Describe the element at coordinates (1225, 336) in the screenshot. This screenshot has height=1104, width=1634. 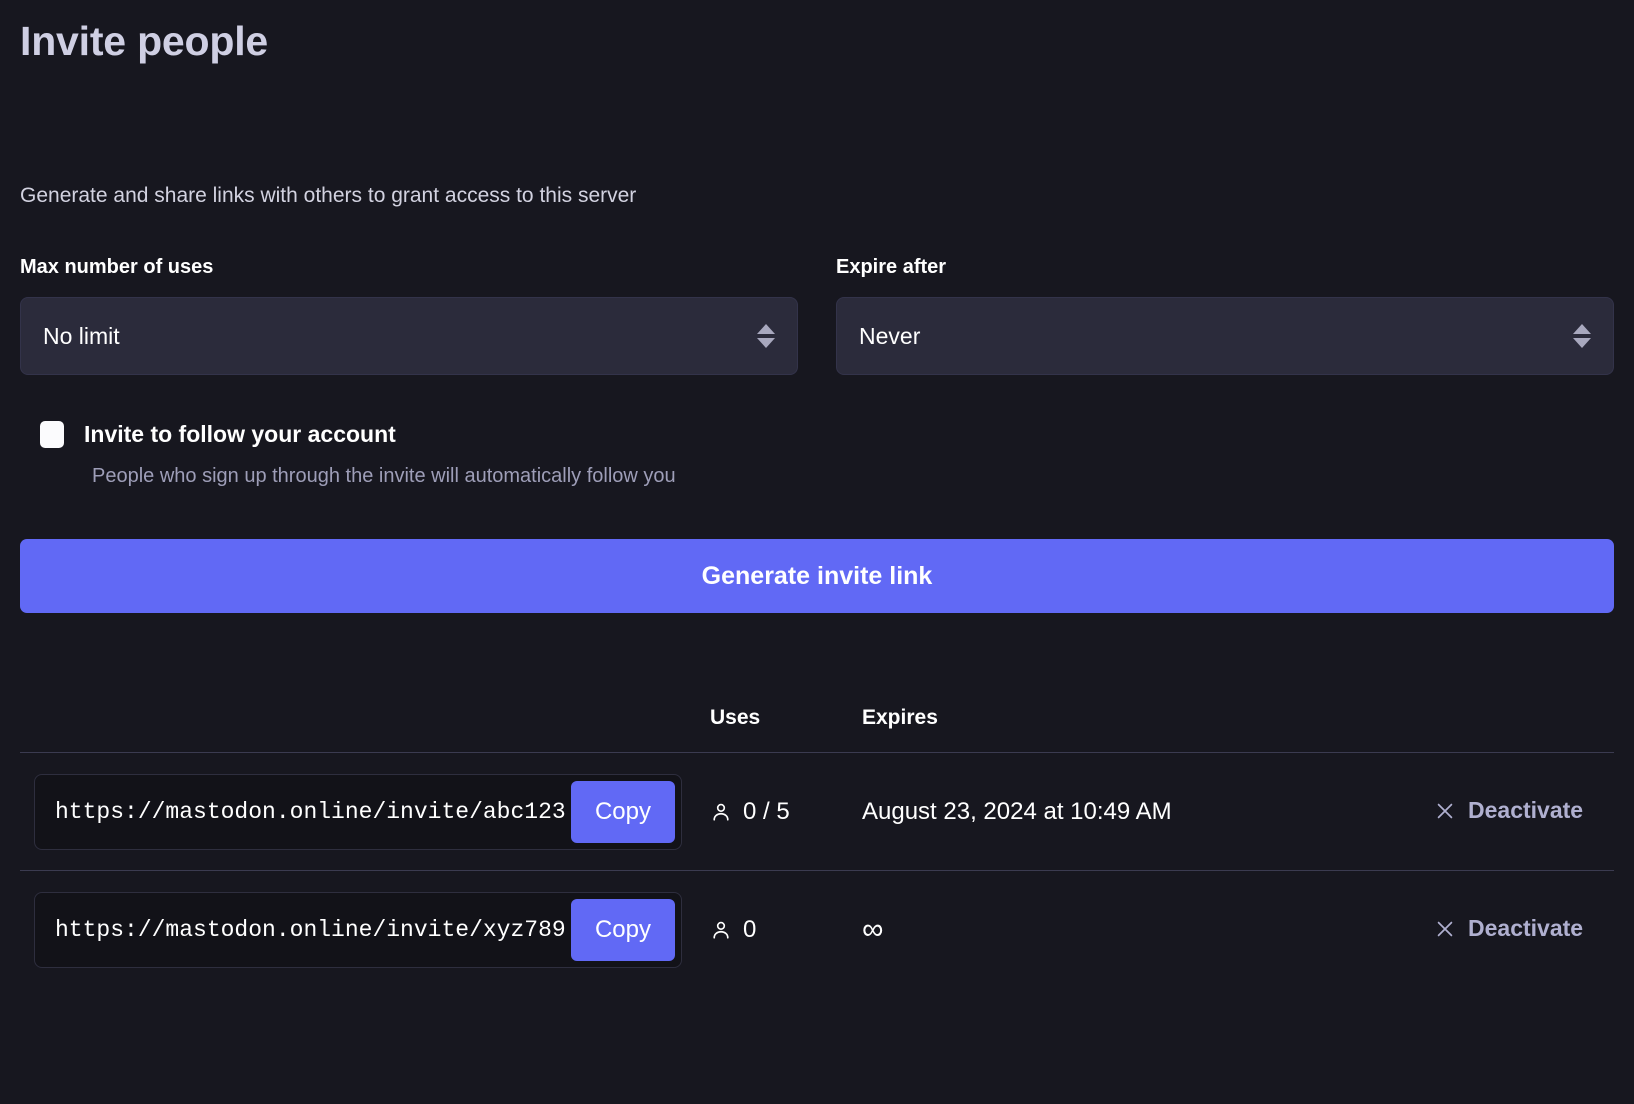
I see `expire-after-select: Never` at that location.